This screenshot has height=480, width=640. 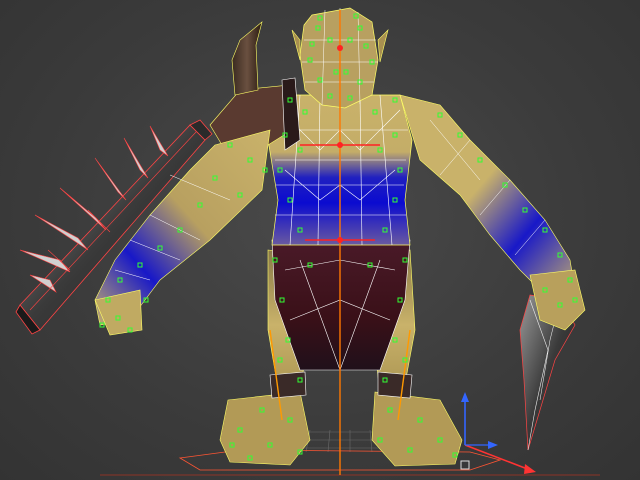 What do you see at coordinates (255, 86) in the screenshot?
I see `shoulder-pad` at bounding box center [255, 86].